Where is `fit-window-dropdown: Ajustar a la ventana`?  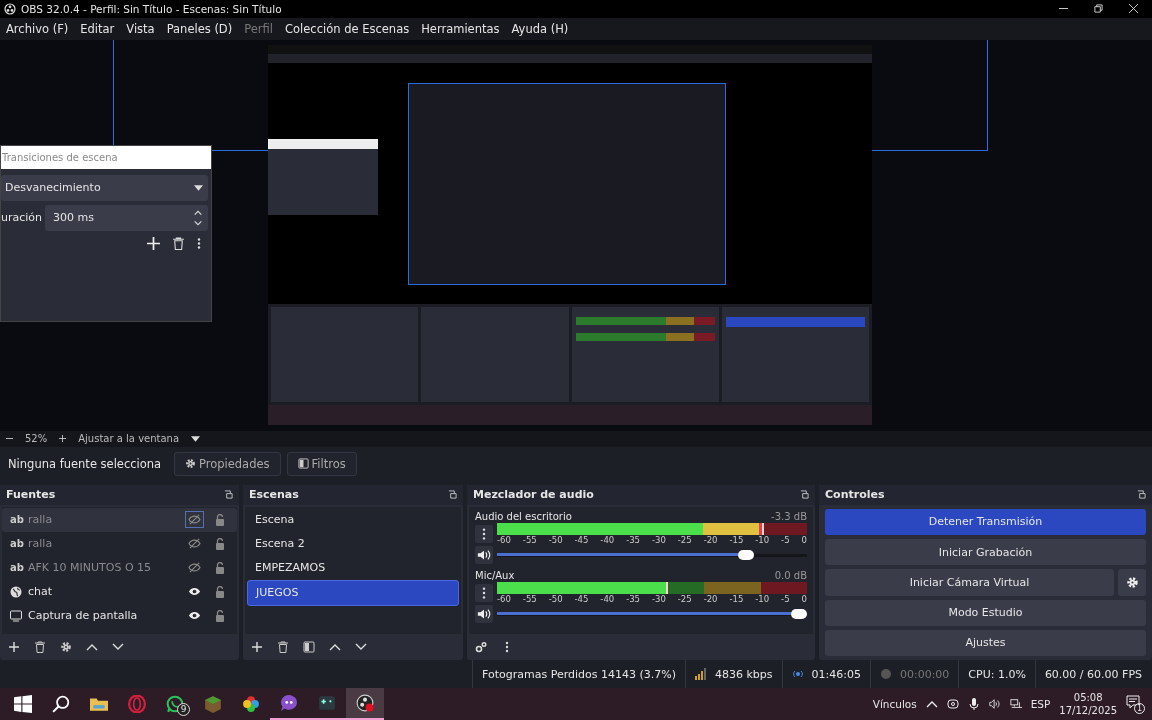
fit-window-dropdown: Ajustar a la ventana is located at coordinates (129, 439).